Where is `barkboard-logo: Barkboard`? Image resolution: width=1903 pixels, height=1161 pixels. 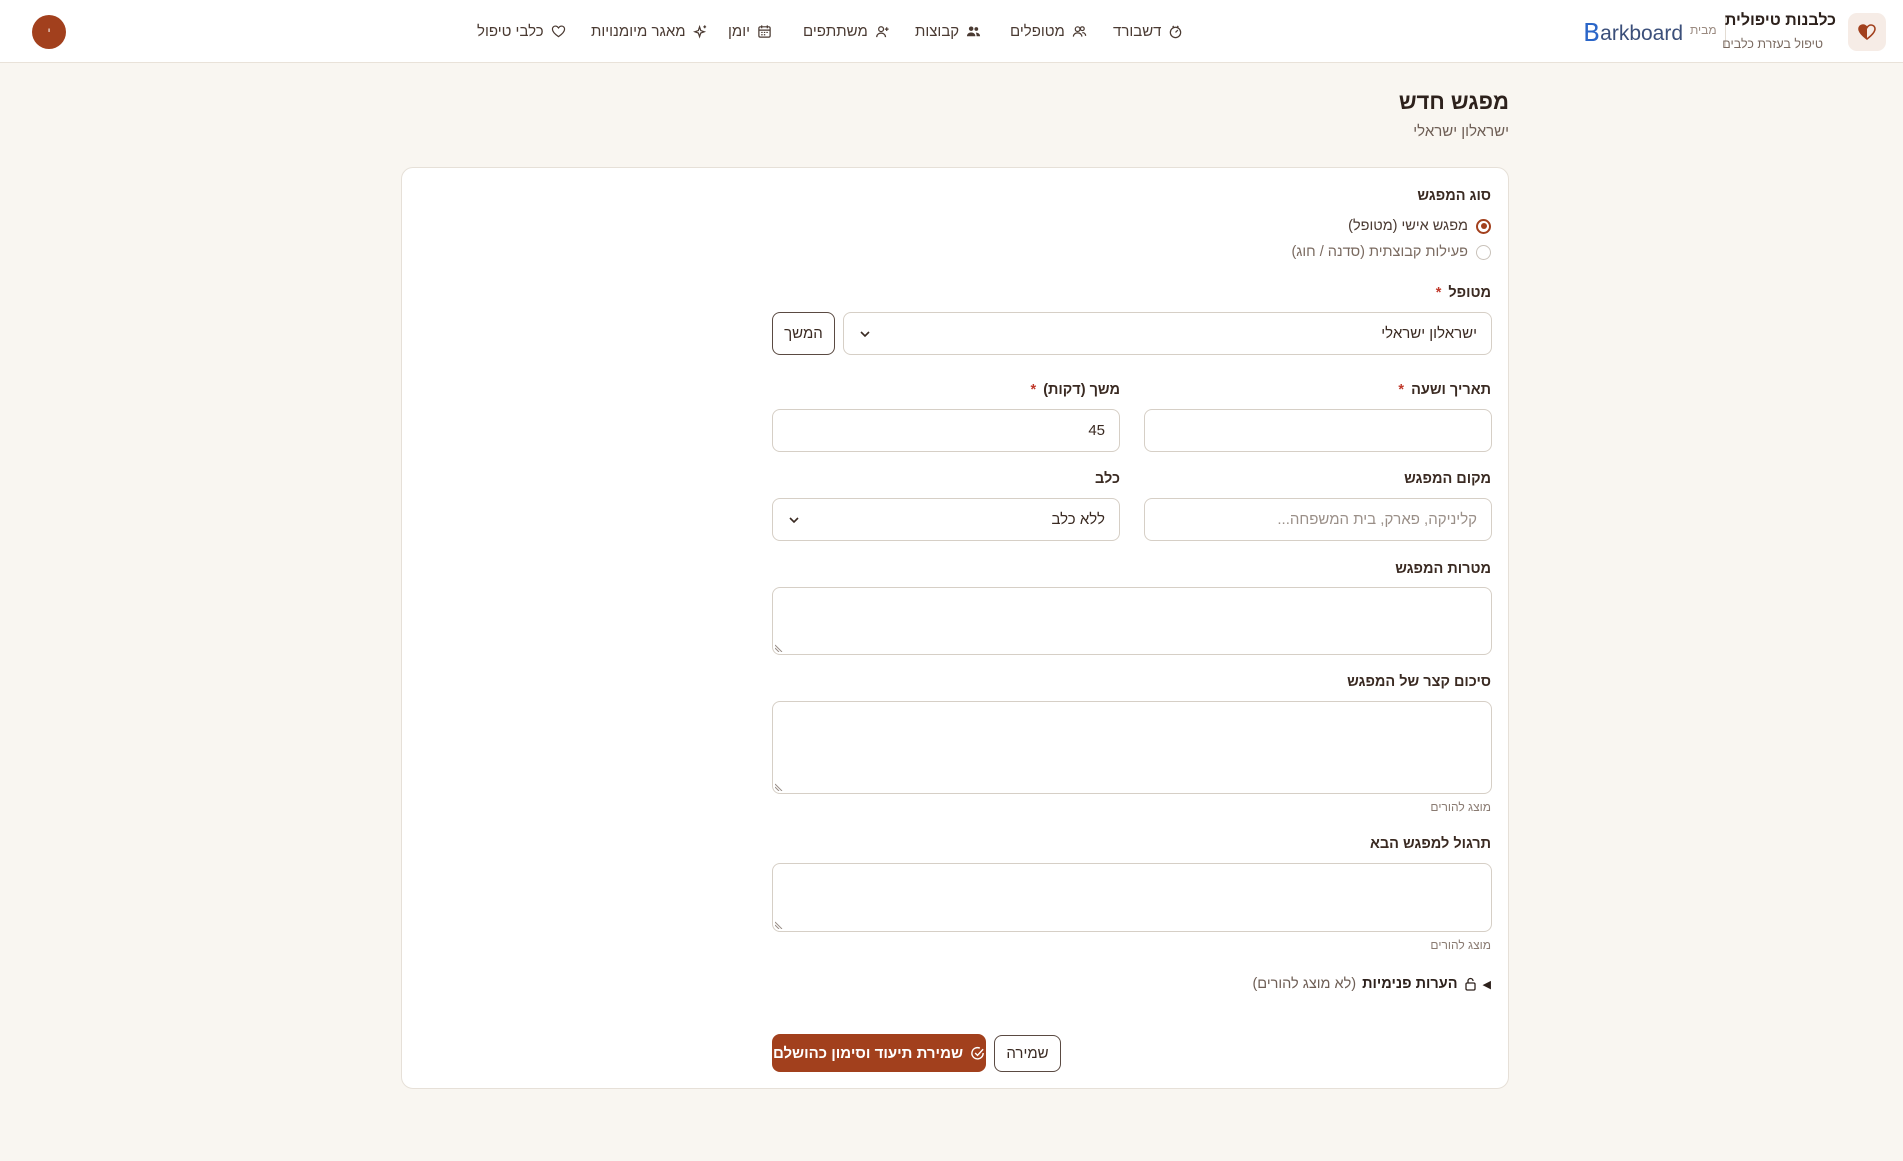
barkboard-logo: Barkboard is located at coordinates (1633, 31).